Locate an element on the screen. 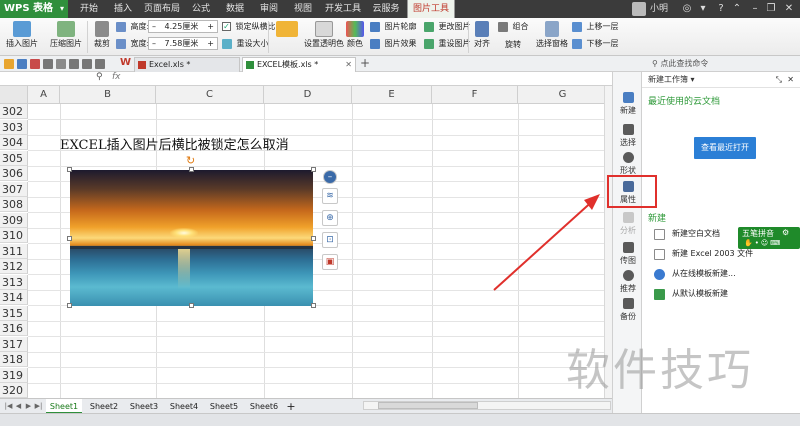 This screenshot has height=426, width=800. zoom-icon: ⚲ is located at coordinates (99, 77).